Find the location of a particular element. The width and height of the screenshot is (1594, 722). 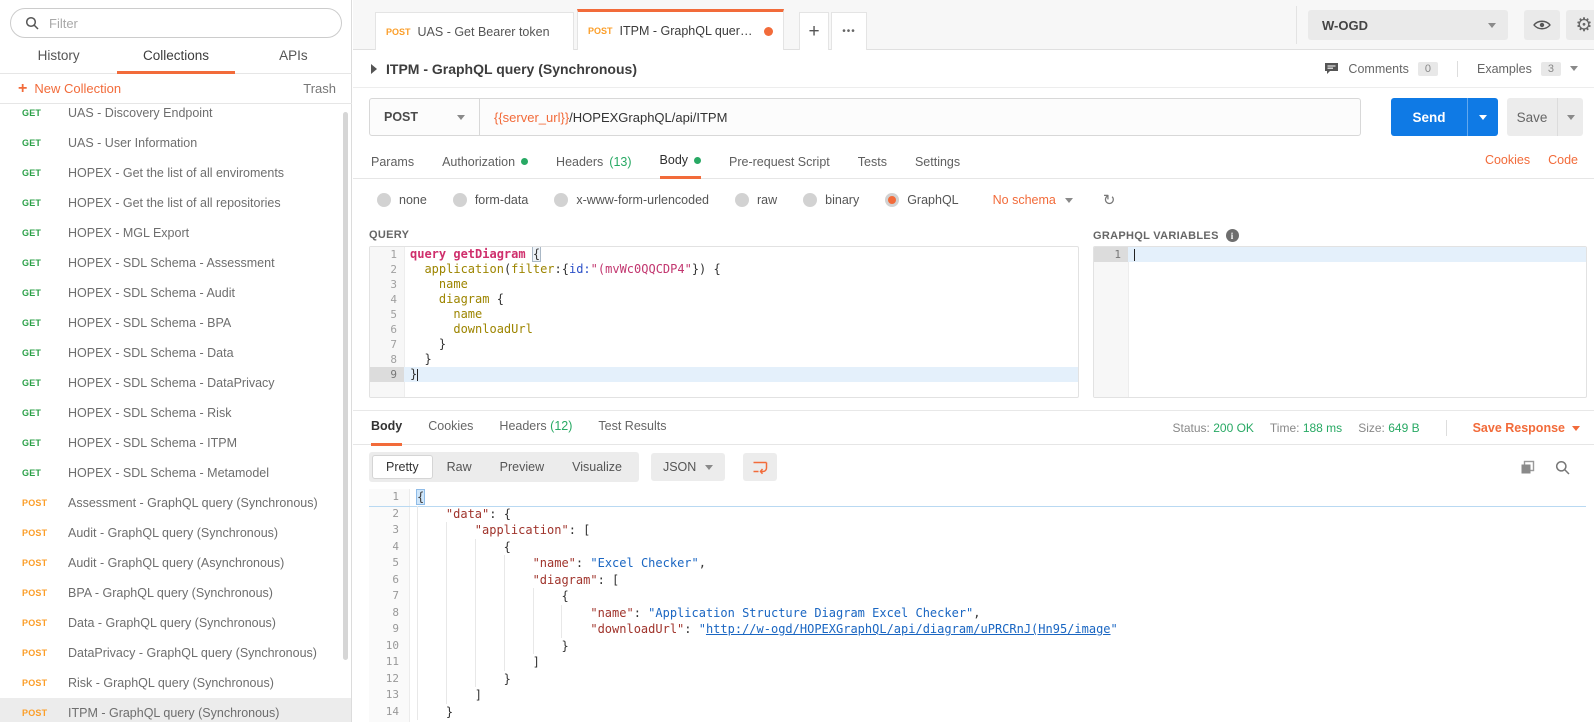

body-mode-none: none is located at coordinates (402, 200).